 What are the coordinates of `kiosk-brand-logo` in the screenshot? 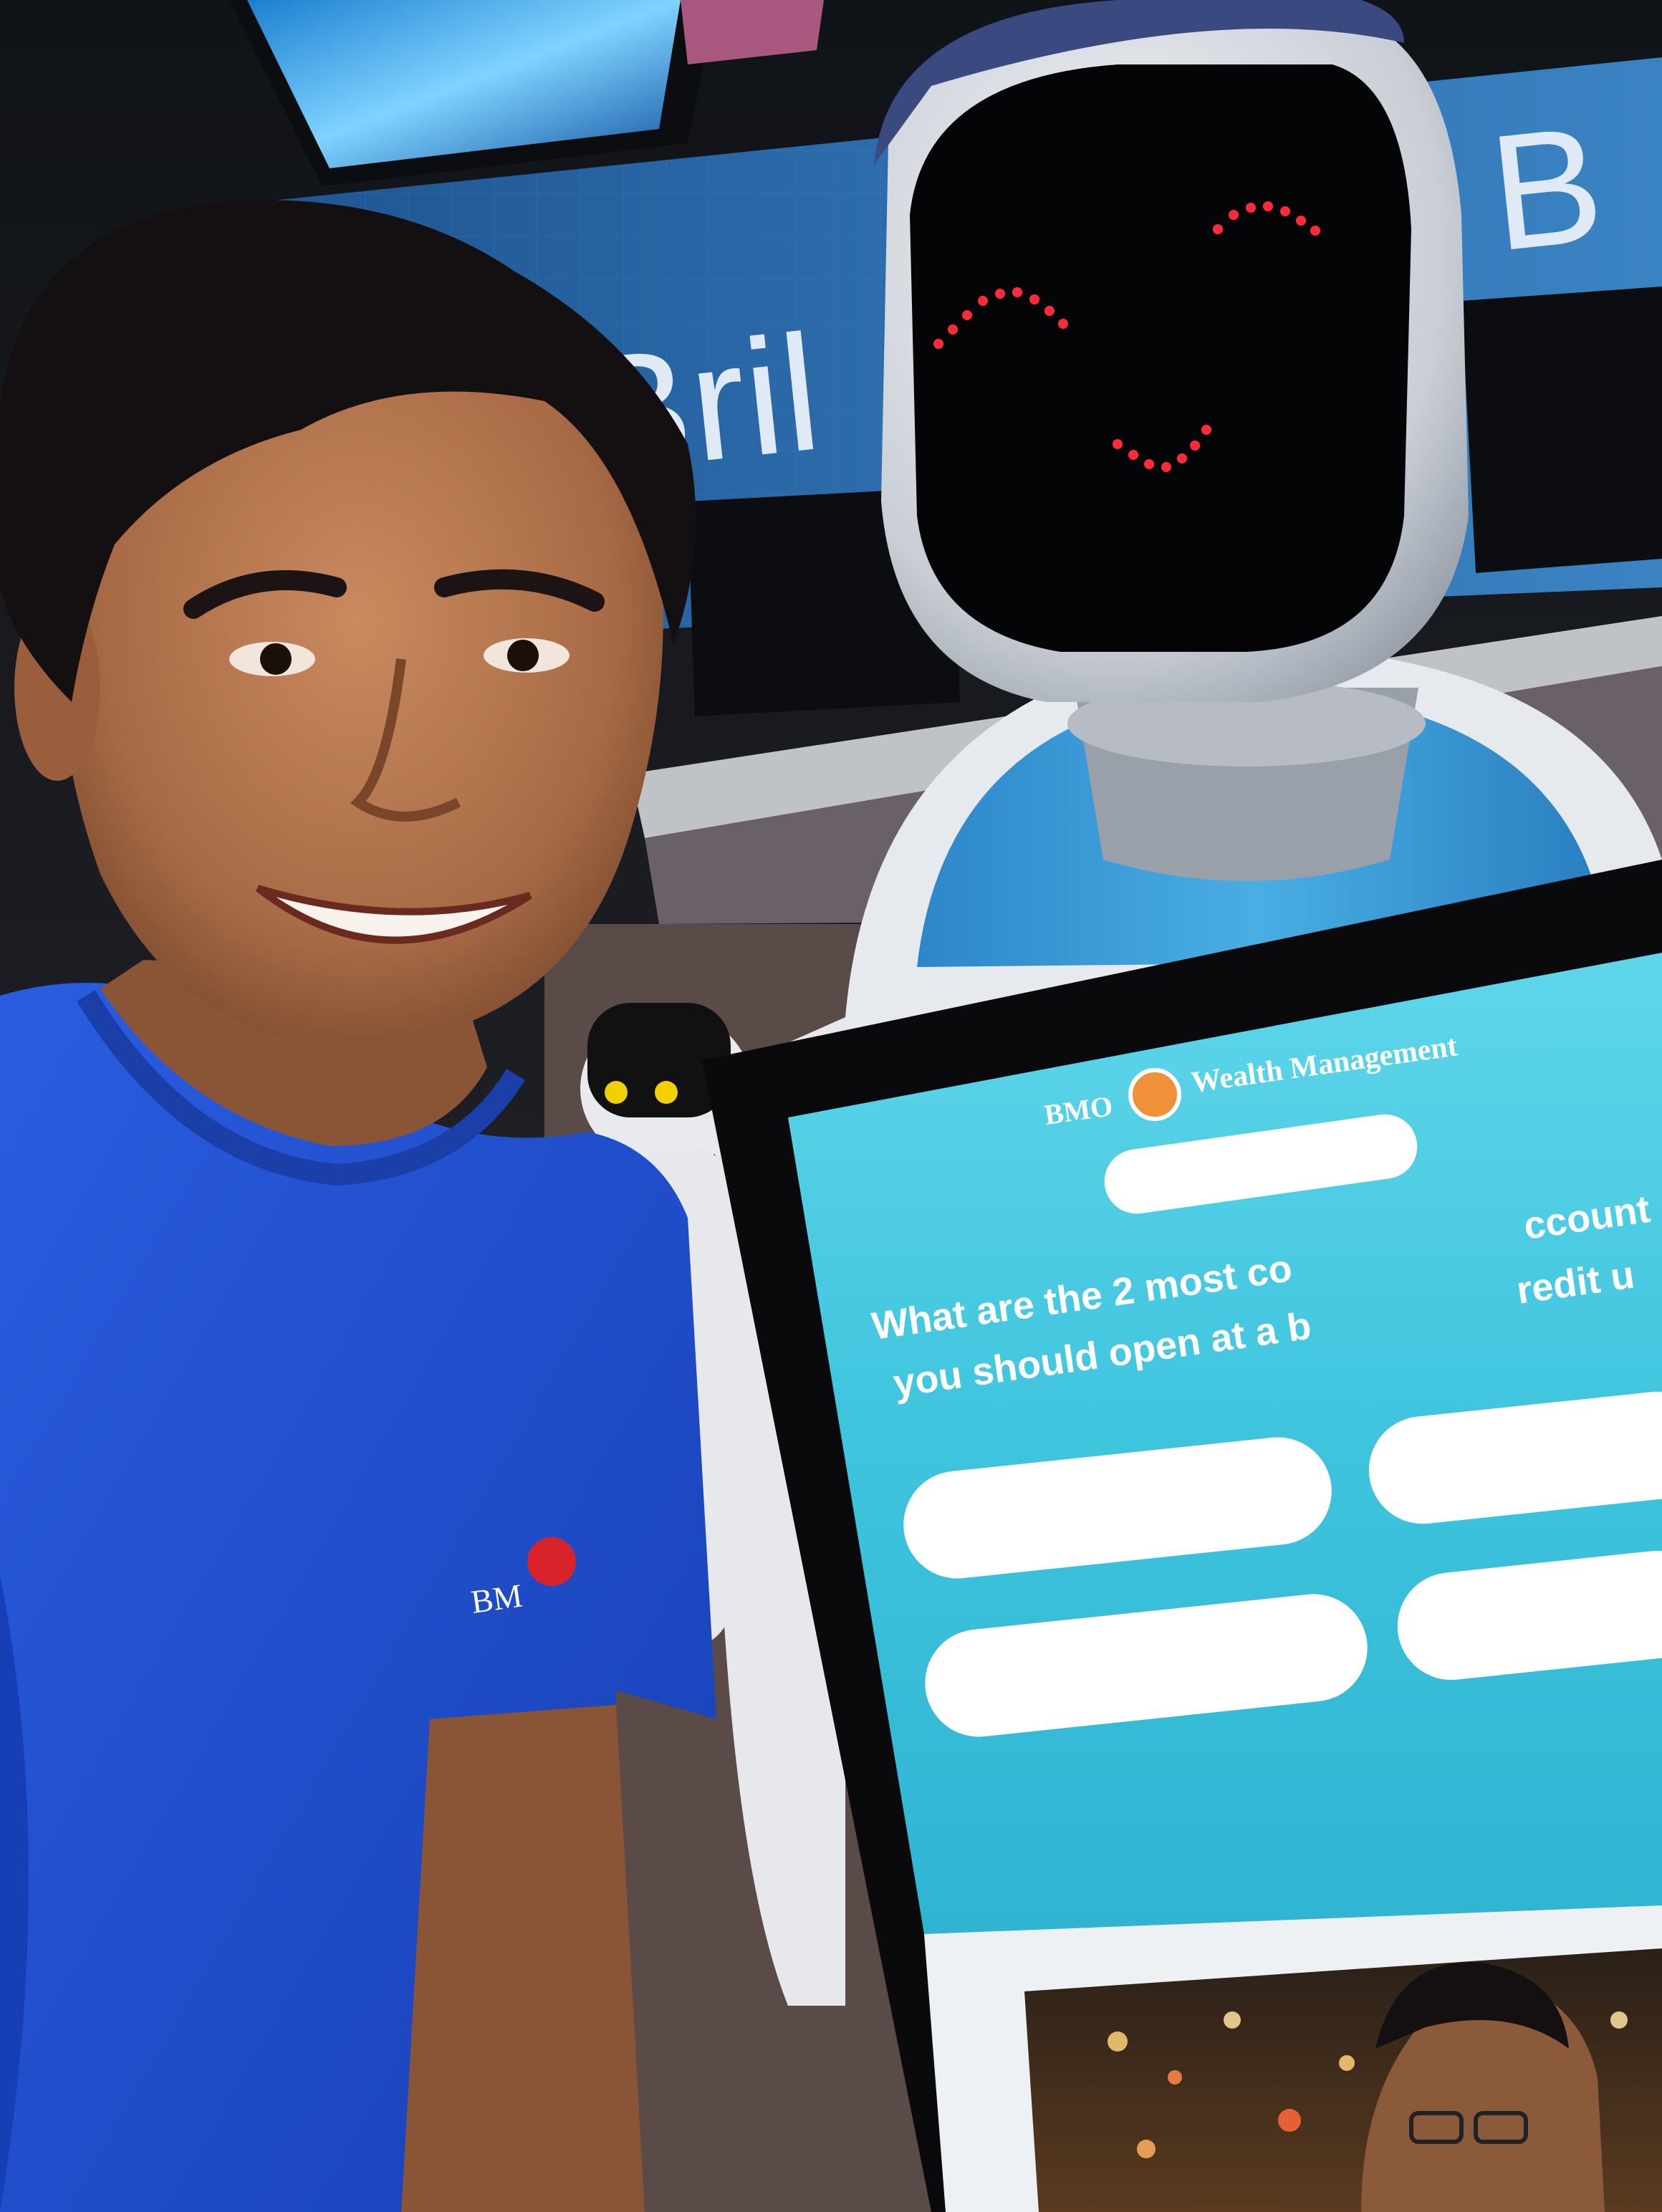 It's located at (1154, 1094).